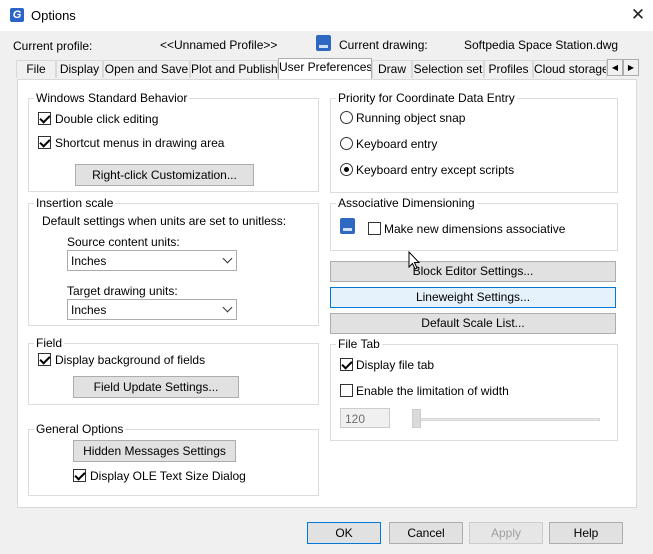 This screenshot has height=554, width=653. What do you see at coordinates (586, 533) in the screenshot?
I see `help-button: Help` at bounding box center [586, 533].